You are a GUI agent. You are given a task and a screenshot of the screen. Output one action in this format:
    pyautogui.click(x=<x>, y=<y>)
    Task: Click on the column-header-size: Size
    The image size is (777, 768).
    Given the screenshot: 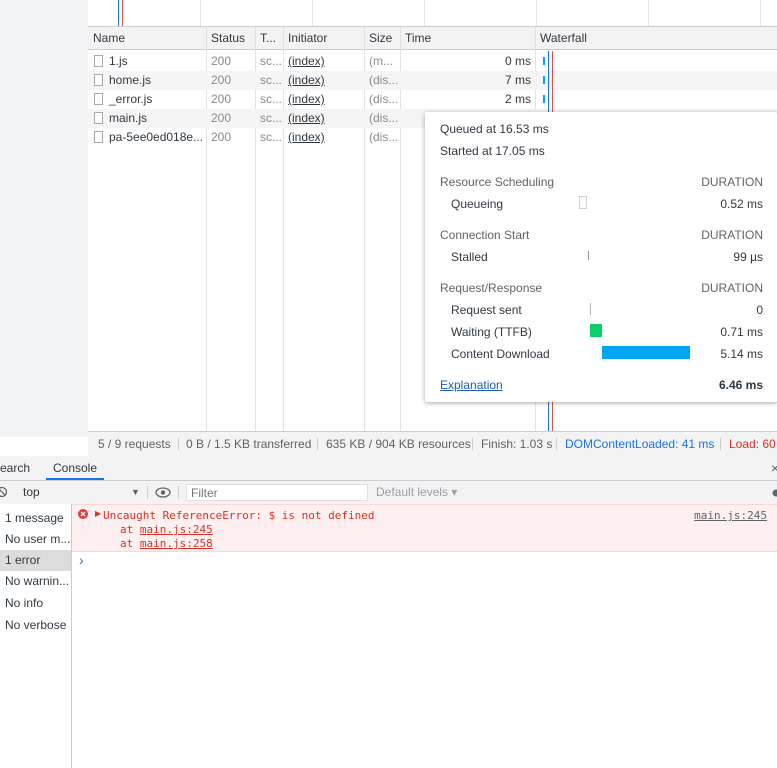 What is the action you would take?
    pyautogui.click(x=382, y=38)
    